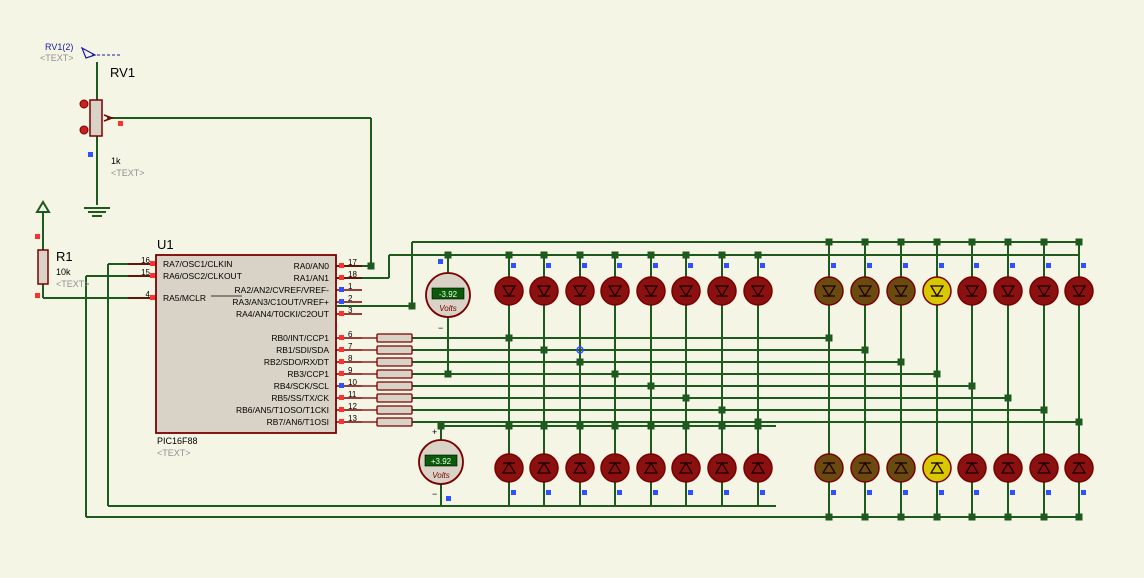 This screenshot has width=1144, height=578. Describe the element at coordinates (448, 308) in the screenshot. I see `voltmeter-top-unit: Volts` at that location.